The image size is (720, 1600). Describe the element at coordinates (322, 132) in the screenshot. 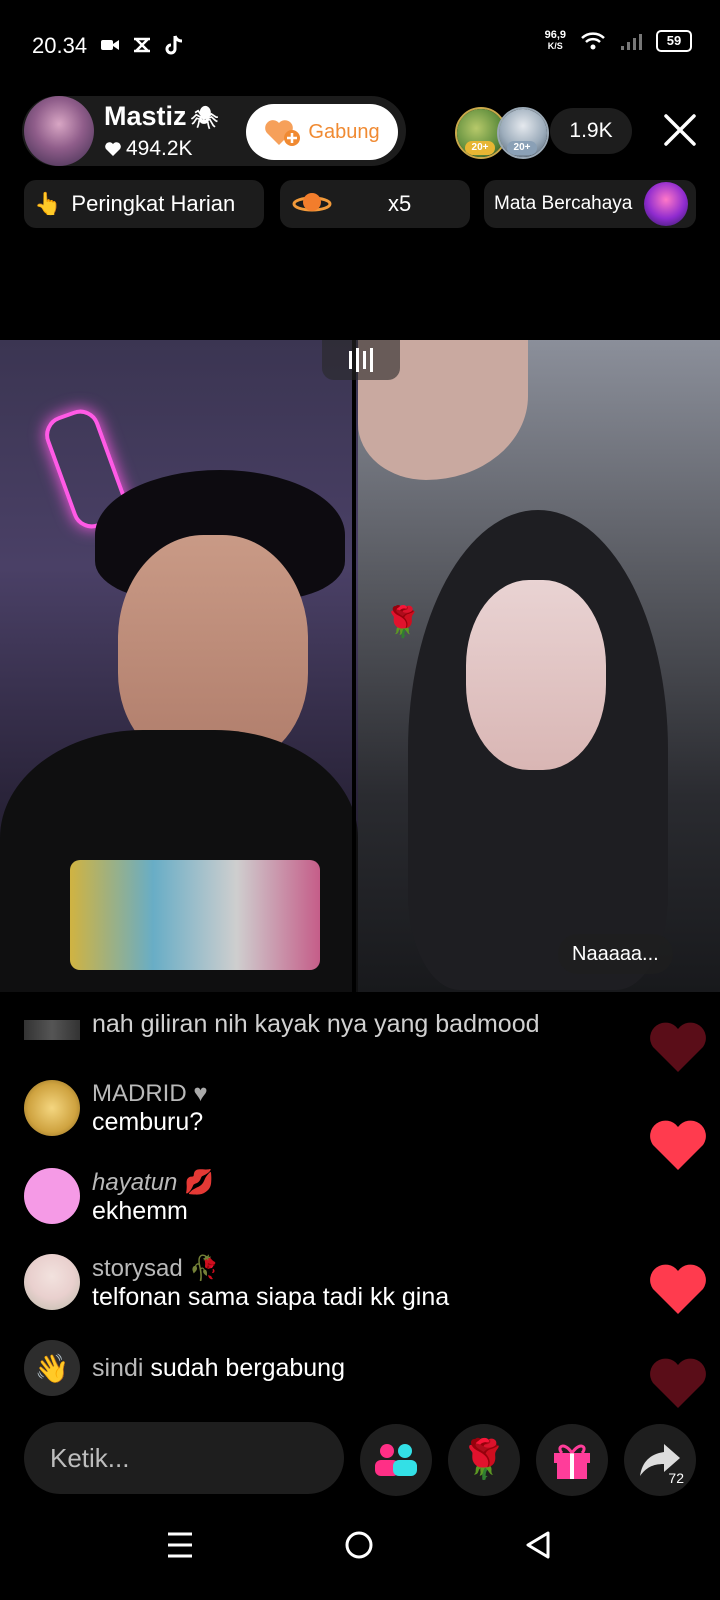

I see `join-button: Gabung` at that location.